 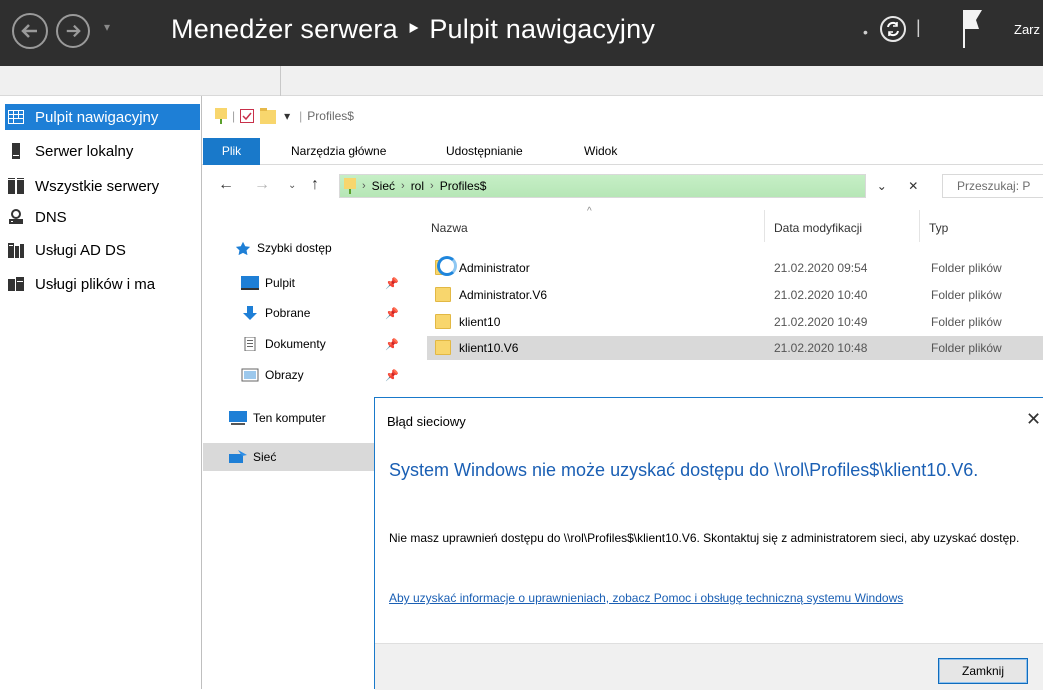 What do you see at coordinates (16, 216) in the screenshot?
I see `dns-icon` at bounding box center [16, 216].